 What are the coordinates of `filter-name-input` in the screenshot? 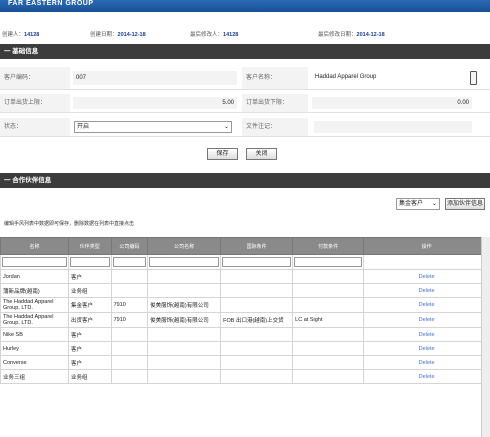 It's located at (34, 262).